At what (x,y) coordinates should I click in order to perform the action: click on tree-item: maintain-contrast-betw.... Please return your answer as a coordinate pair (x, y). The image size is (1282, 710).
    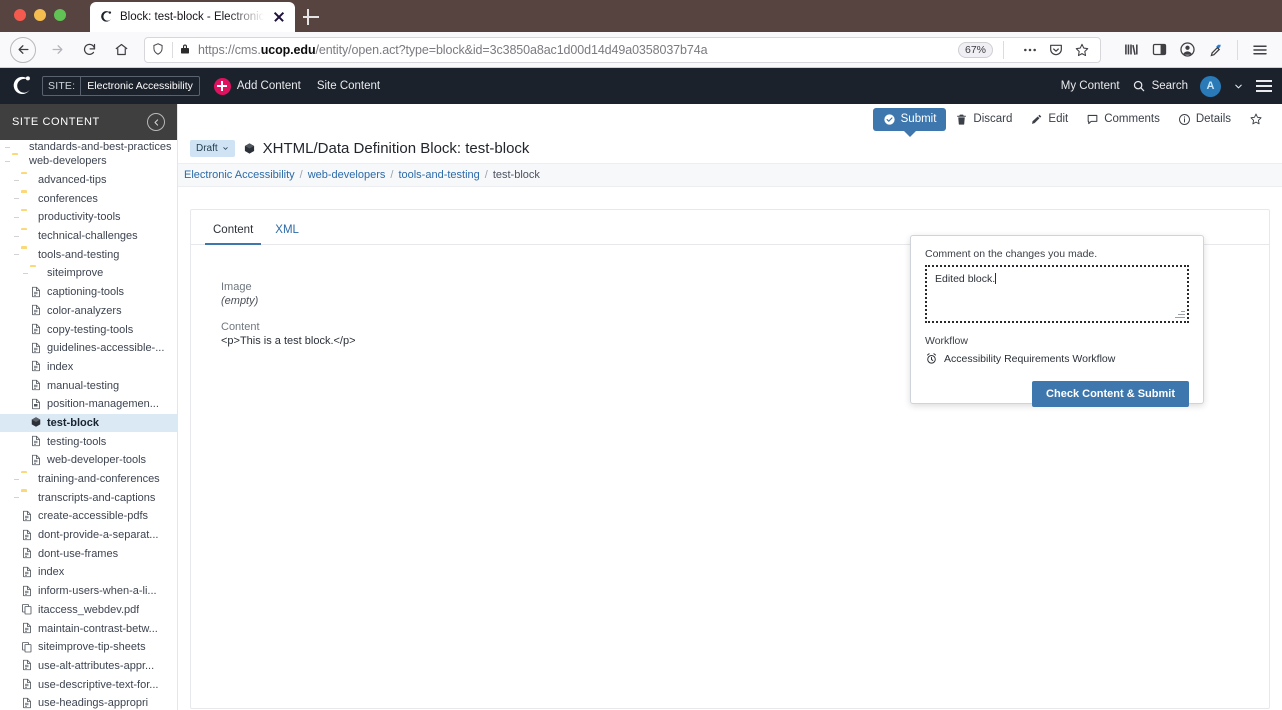
    Looking at the image, I should click on (88, 628).